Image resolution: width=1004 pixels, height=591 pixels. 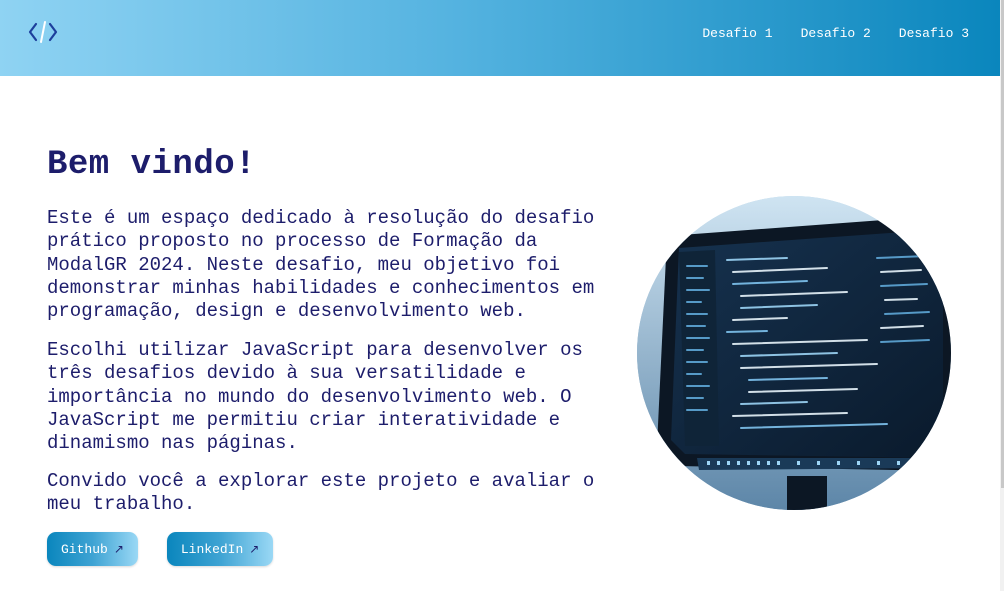 What do you see at coordinates (737, 33) in the screenshot?
I see `nav-desafio-1: Desafio 1` at bounding box center [737, 33].